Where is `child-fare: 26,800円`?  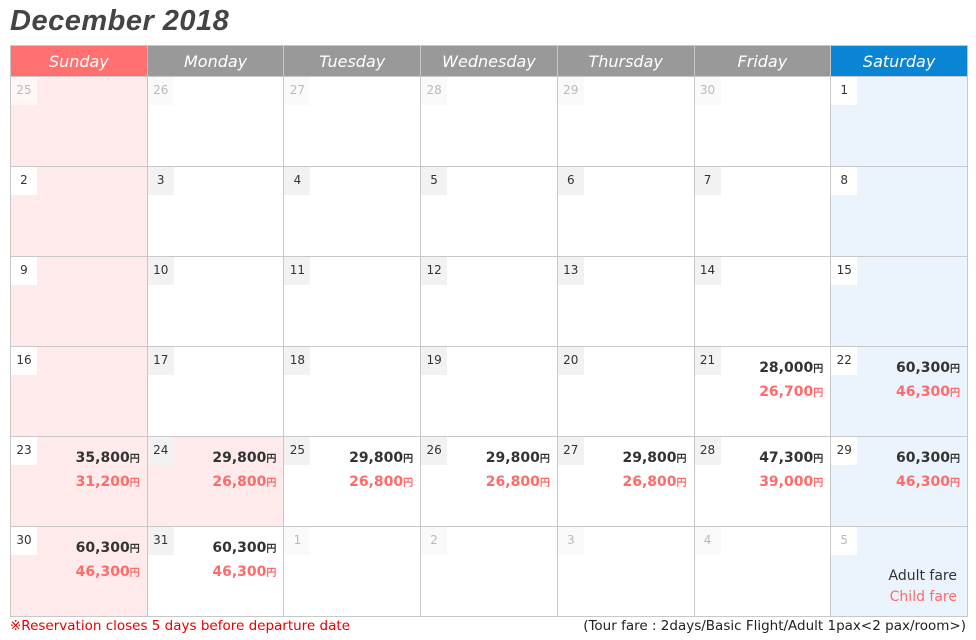
child-fare: 26,800円 is located at coordinates (381, 483).